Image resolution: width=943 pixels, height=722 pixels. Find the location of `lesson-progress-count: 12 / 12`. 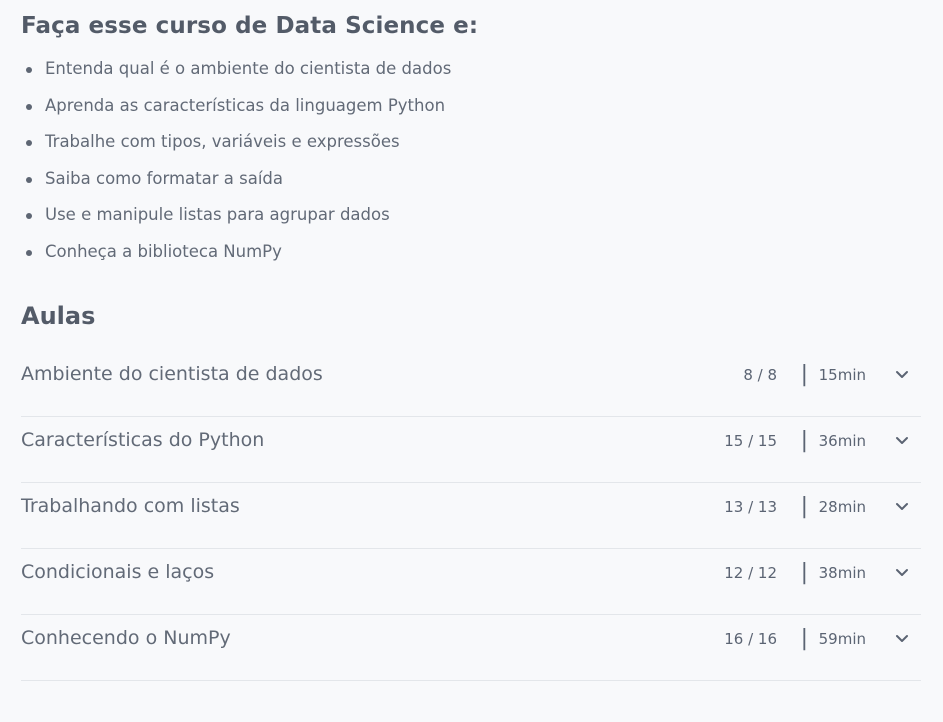

lesson-progress-count: 12 / 12 is located at coordinates (750, 573).